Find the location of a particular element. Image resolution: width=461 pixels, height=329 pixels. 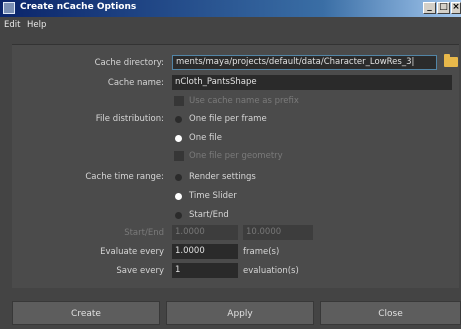

use-prefix-checkbox is located at coordinates (179, 101).